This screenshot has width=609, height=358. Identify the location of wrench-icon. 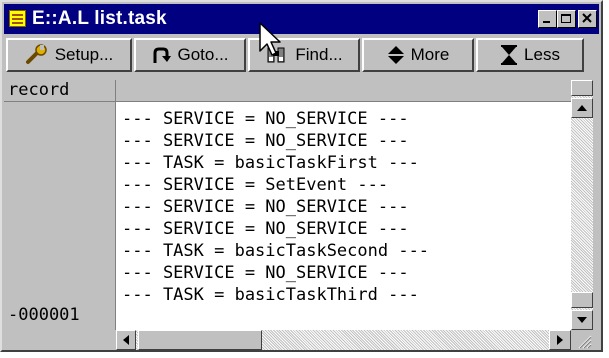
(37, 55).